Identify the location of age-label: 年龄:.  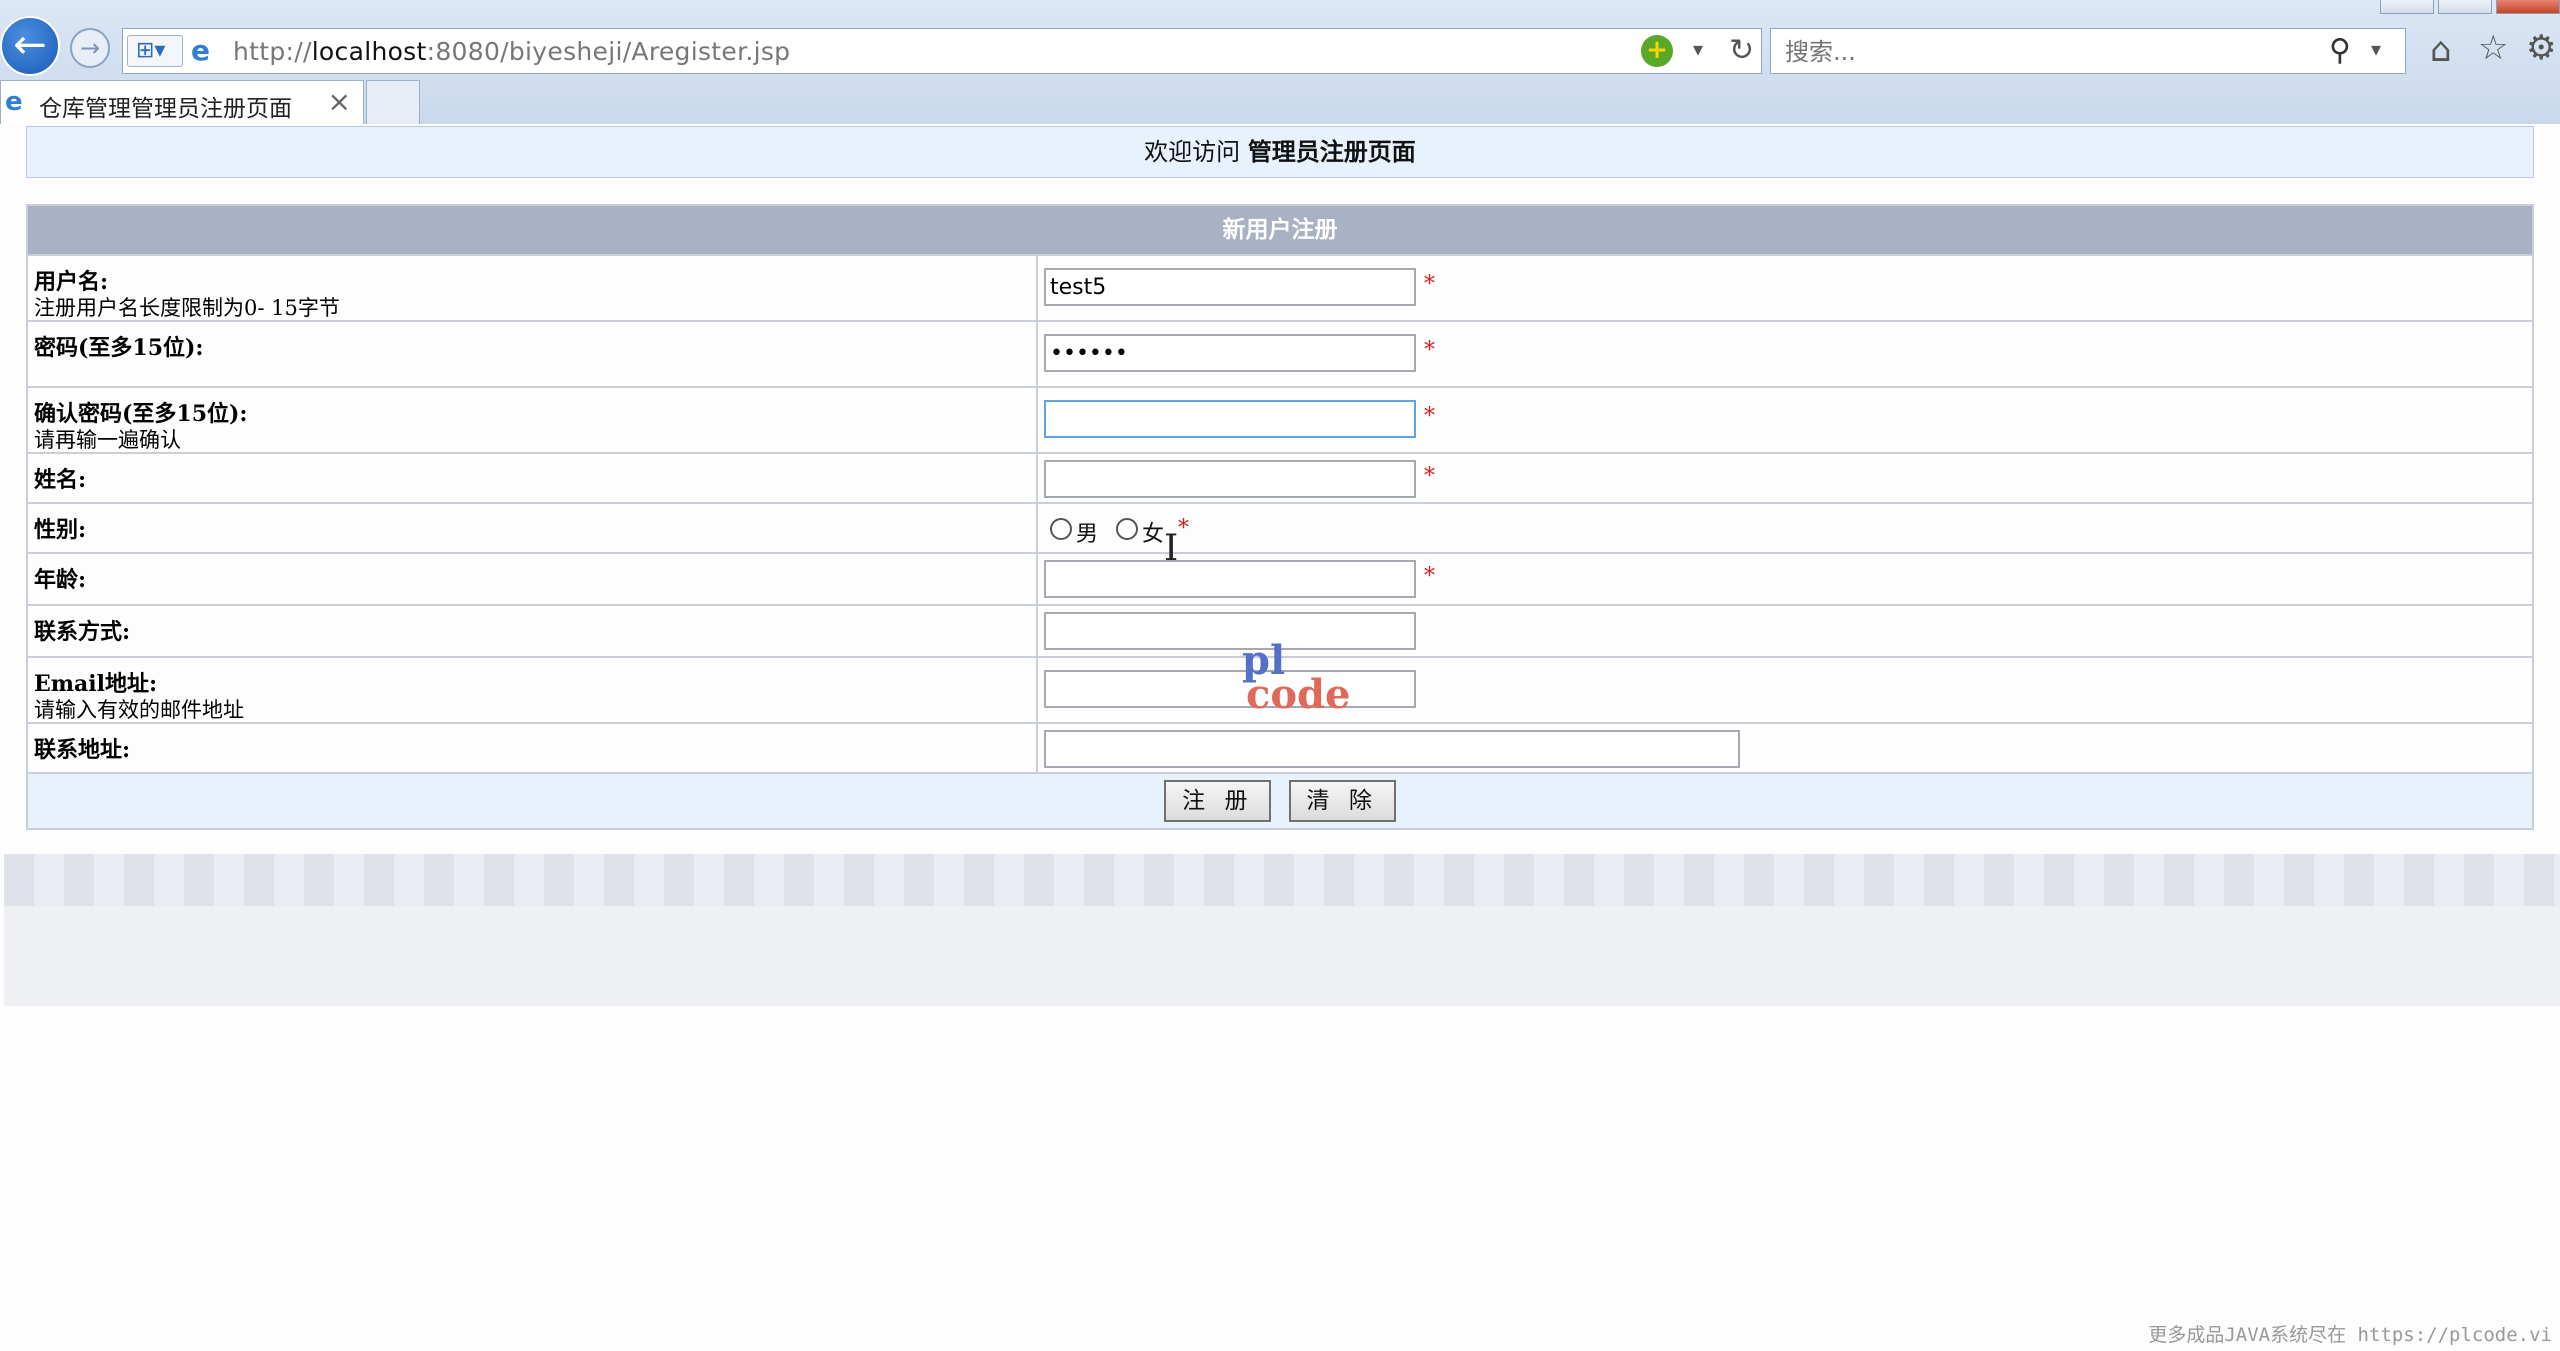
(60, 580).